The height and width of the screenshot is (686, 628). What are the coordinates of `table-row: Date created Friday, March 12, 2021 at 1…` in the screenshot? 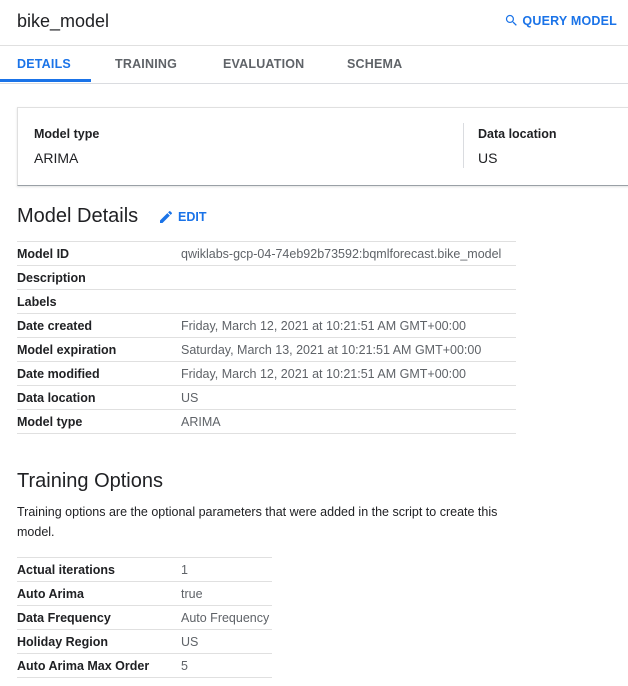 It's located at (266, 325).